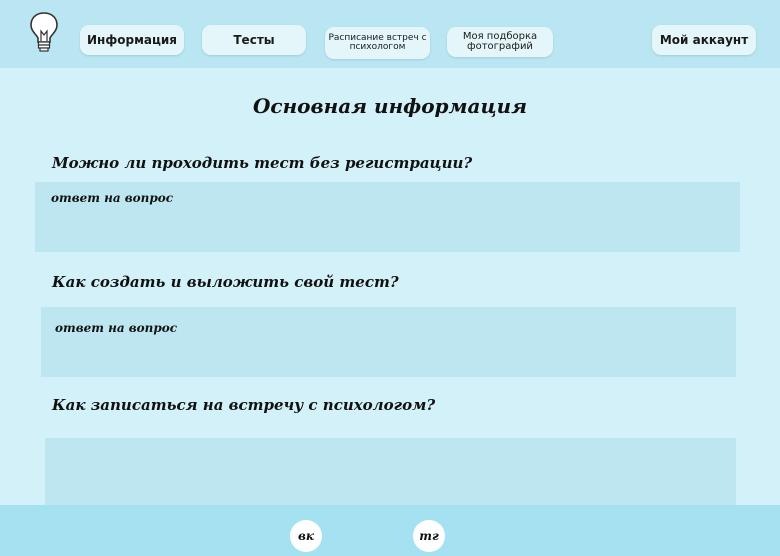 This screenshot has height=556, width=780. I want to click on nav-info-button: Информация, so click(132, 40).